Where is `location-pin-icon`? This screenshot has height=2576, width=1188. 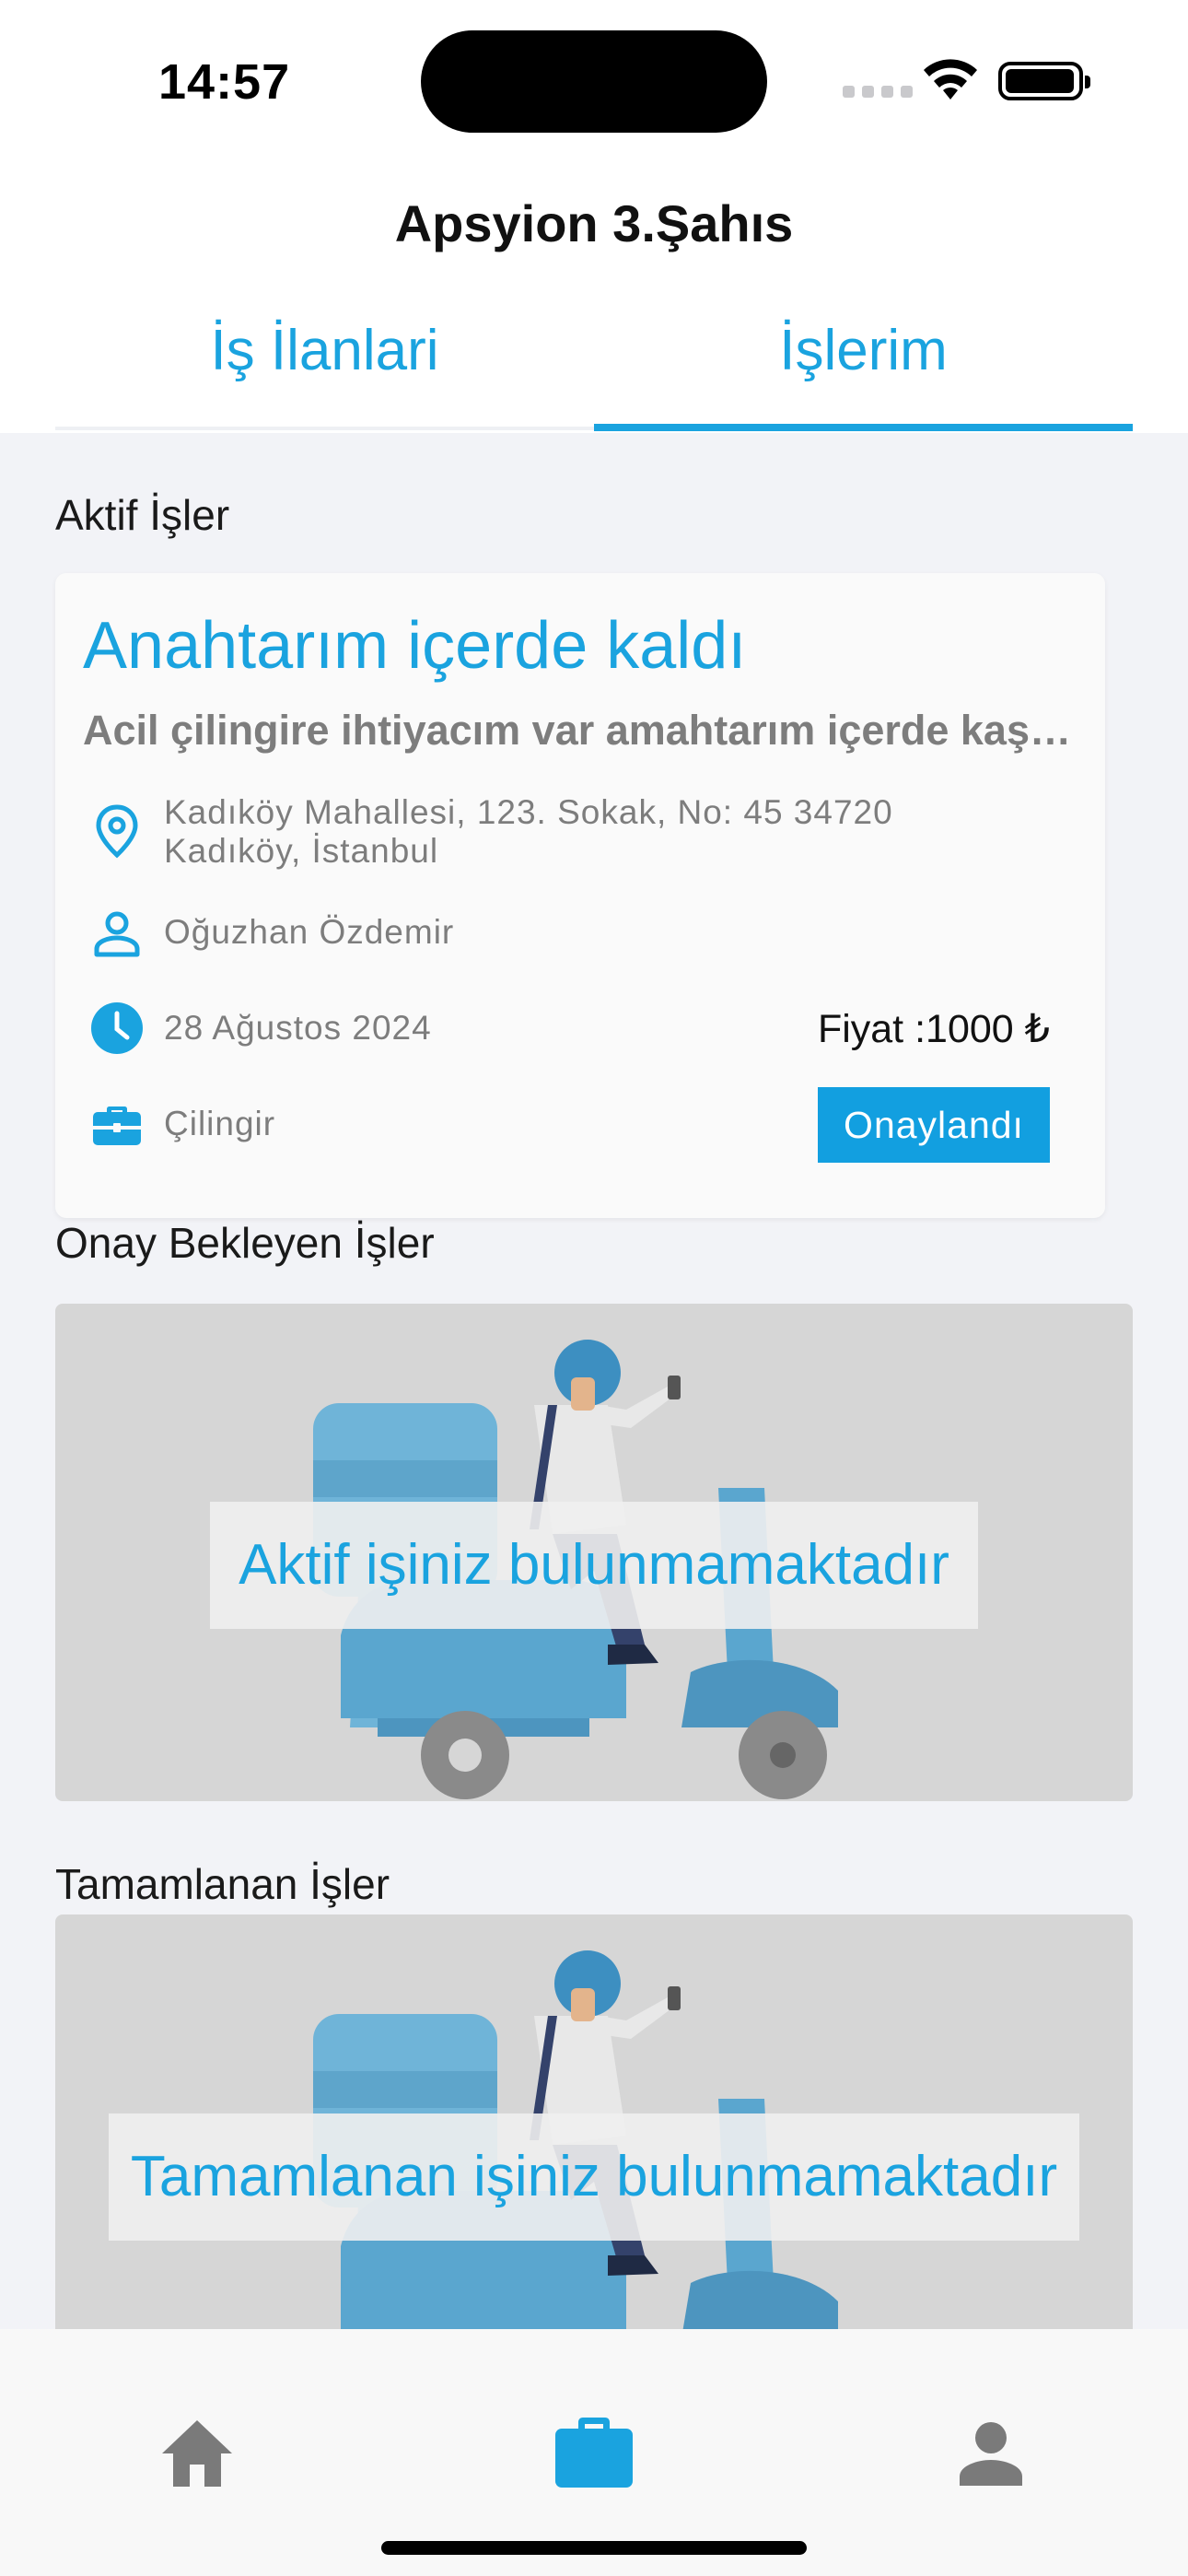
location-pin-icon is located at coordinates (117, 831).